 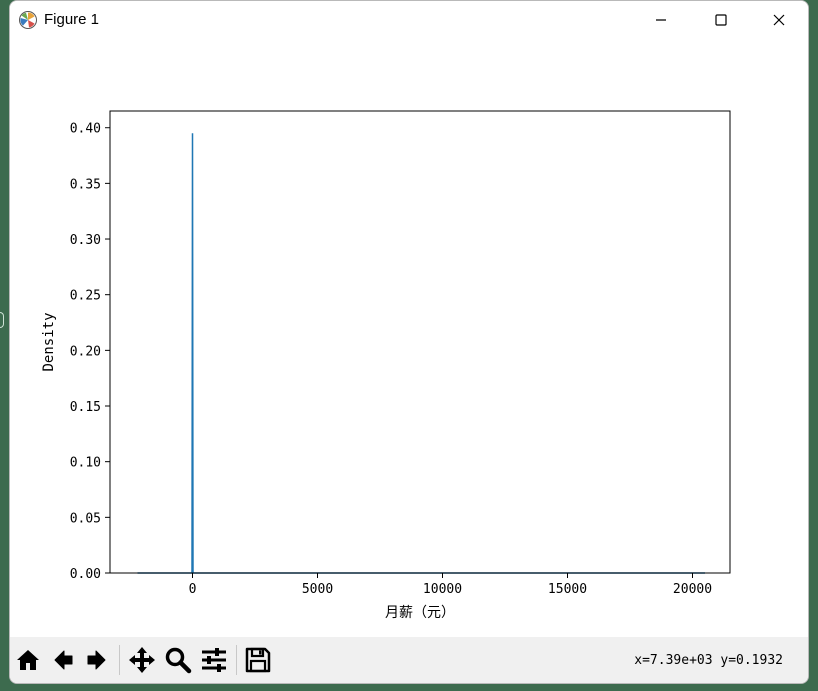 I want to click on y-tick-label: 0.05, so click(x=85, y=518).